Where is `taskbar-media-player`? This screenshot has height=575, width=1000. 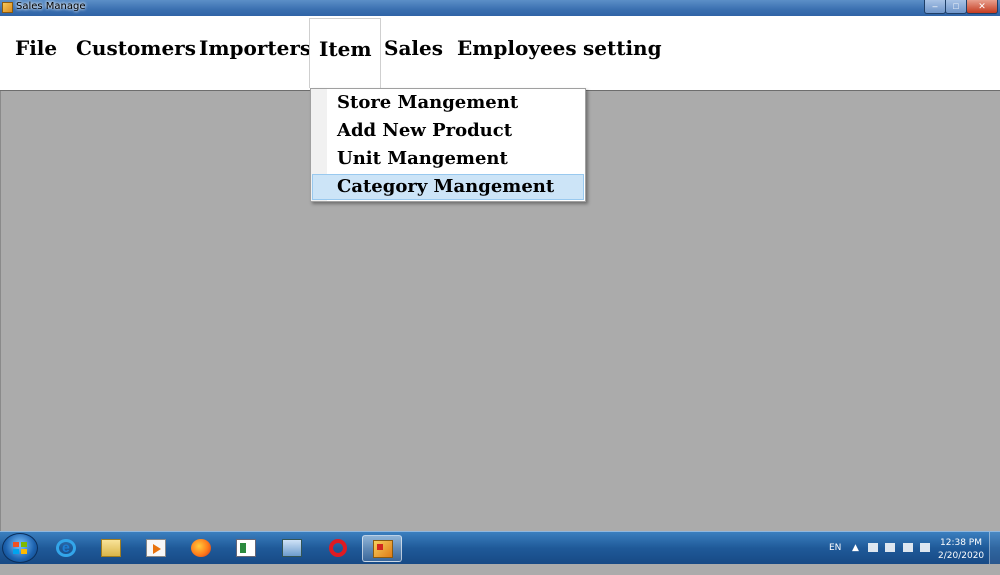
taskbar-media-player is located at coordinates (156, 548).